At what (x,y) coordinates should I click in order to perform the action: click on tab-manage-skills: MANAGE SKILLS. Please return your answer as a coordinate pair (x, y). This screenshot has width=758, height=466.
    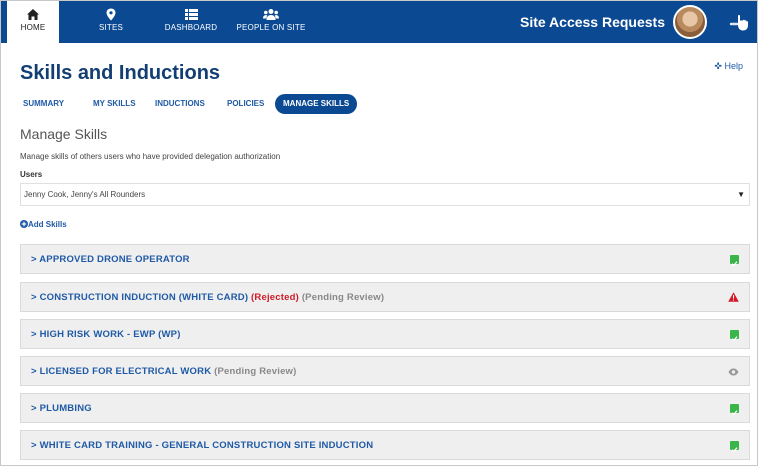
    Looking at the image, I should click on (316, 104).